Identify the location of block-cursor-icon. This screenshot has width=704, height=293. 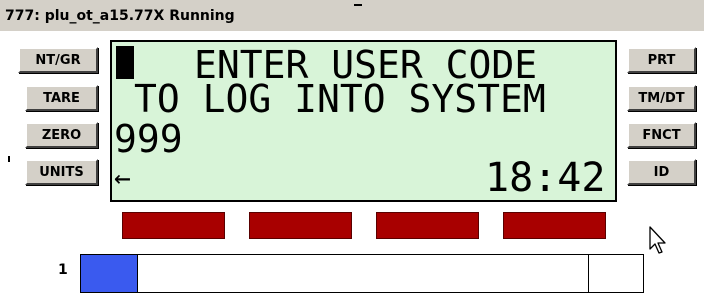
(125, 62).